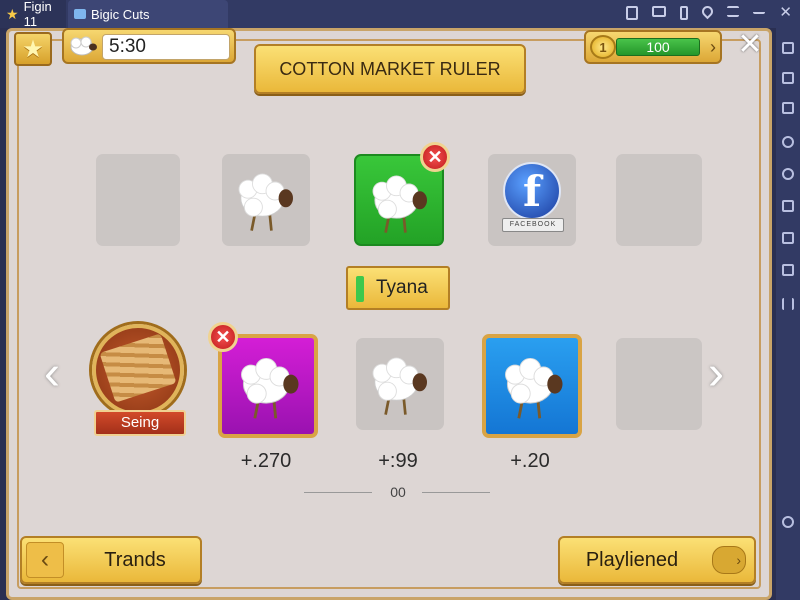 The width and height of the screenshot is (800, 600). Describe the element at coordinates (402, 287) in the screenshot. I see `player-name: Tyana` at that location.